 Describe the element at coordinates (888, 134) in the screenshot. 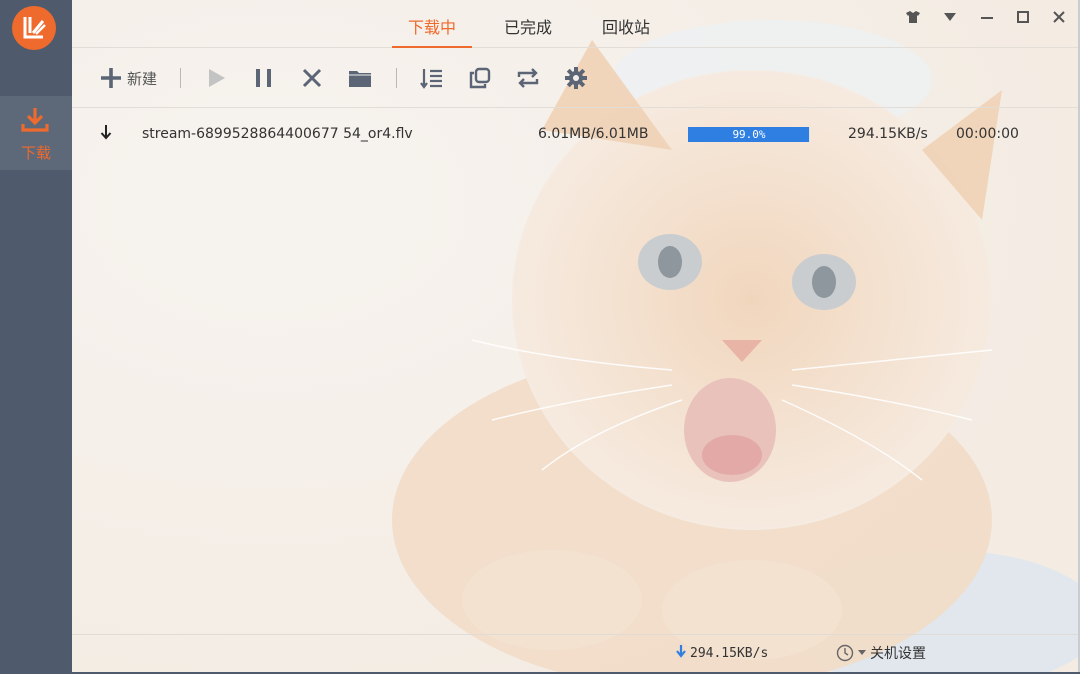

I see `download-speed: 294.15KB/s` at that location.